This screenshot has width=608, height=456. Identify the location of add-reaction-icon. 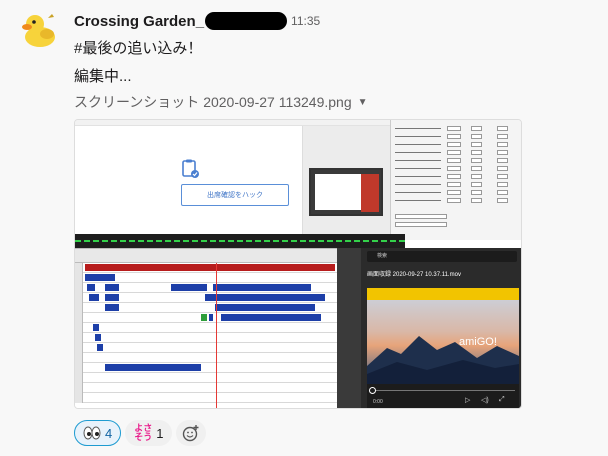
(191, 433).